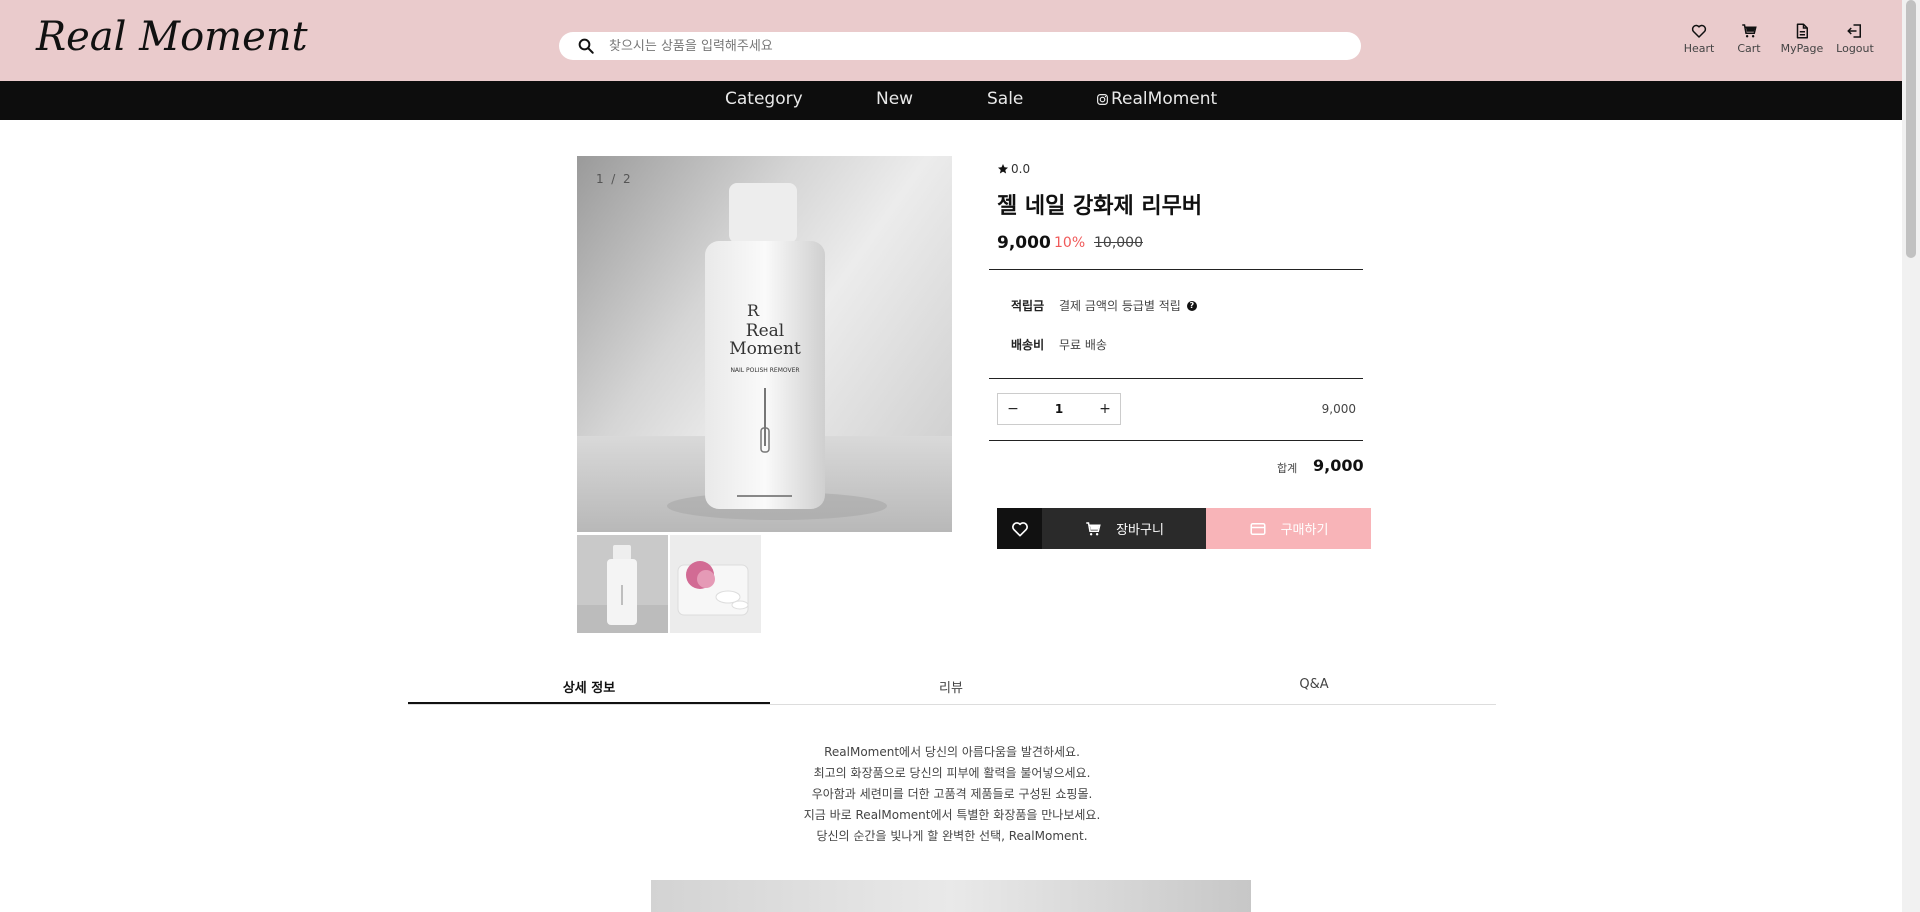 This screenshot has height=912, width=1920. I want to click on description-line: 우아함과 세련미를 더한 고품격 제품들로 구성된 쇼핑몰., so click(952, 794).